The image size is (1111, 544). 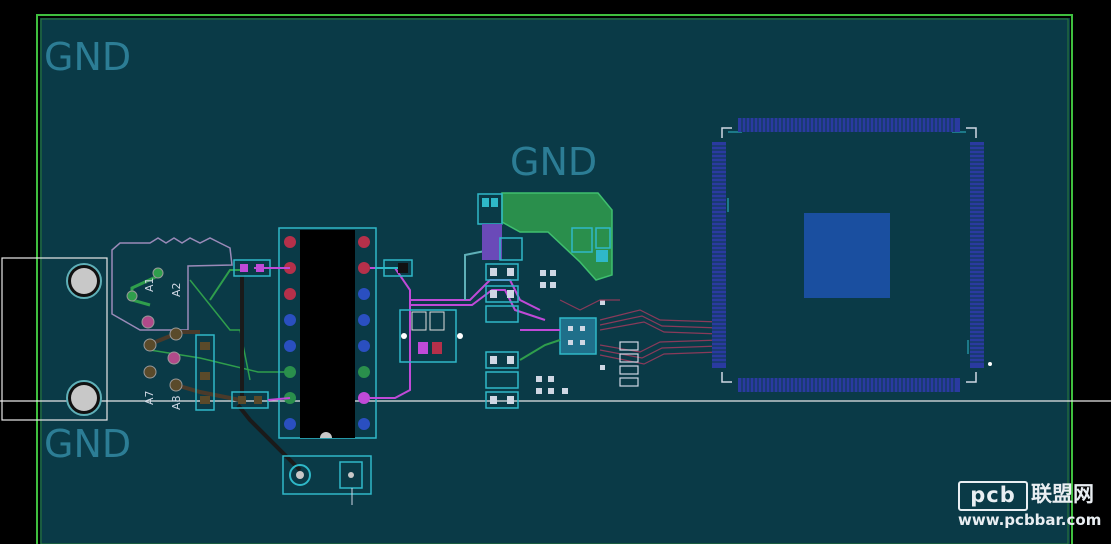 I want to click on silk-pin-a2: A2, so click(x=176, y=289).